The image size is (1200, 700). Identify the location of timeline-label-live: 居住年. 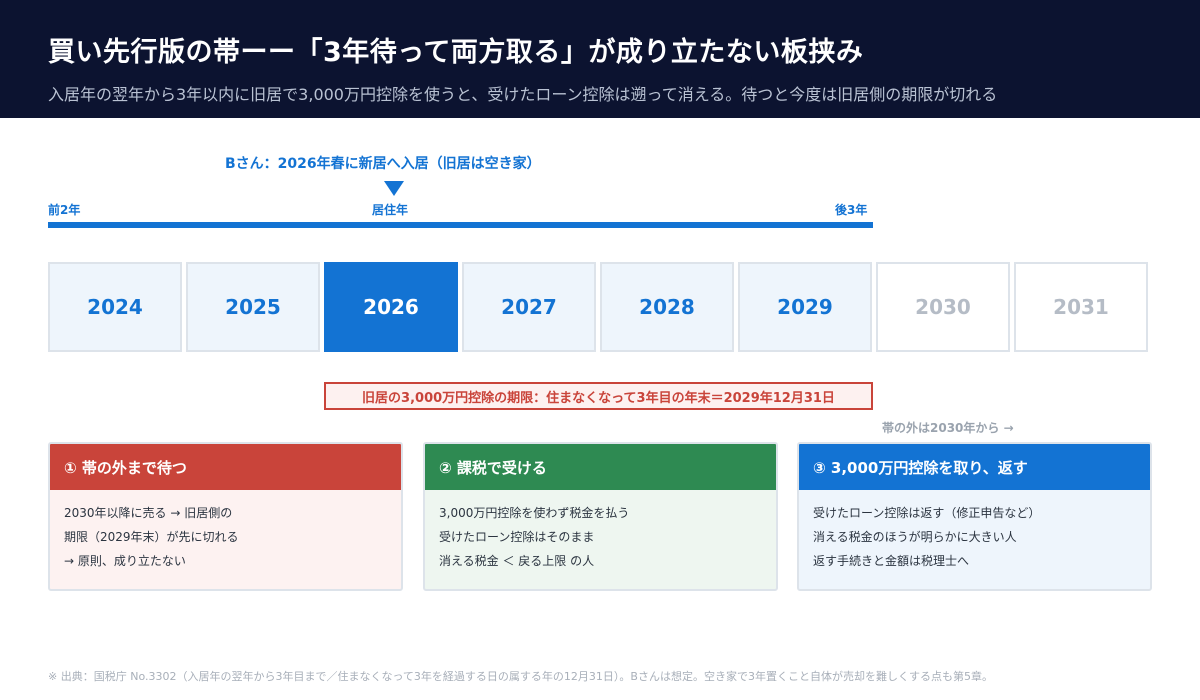
(390, 210).